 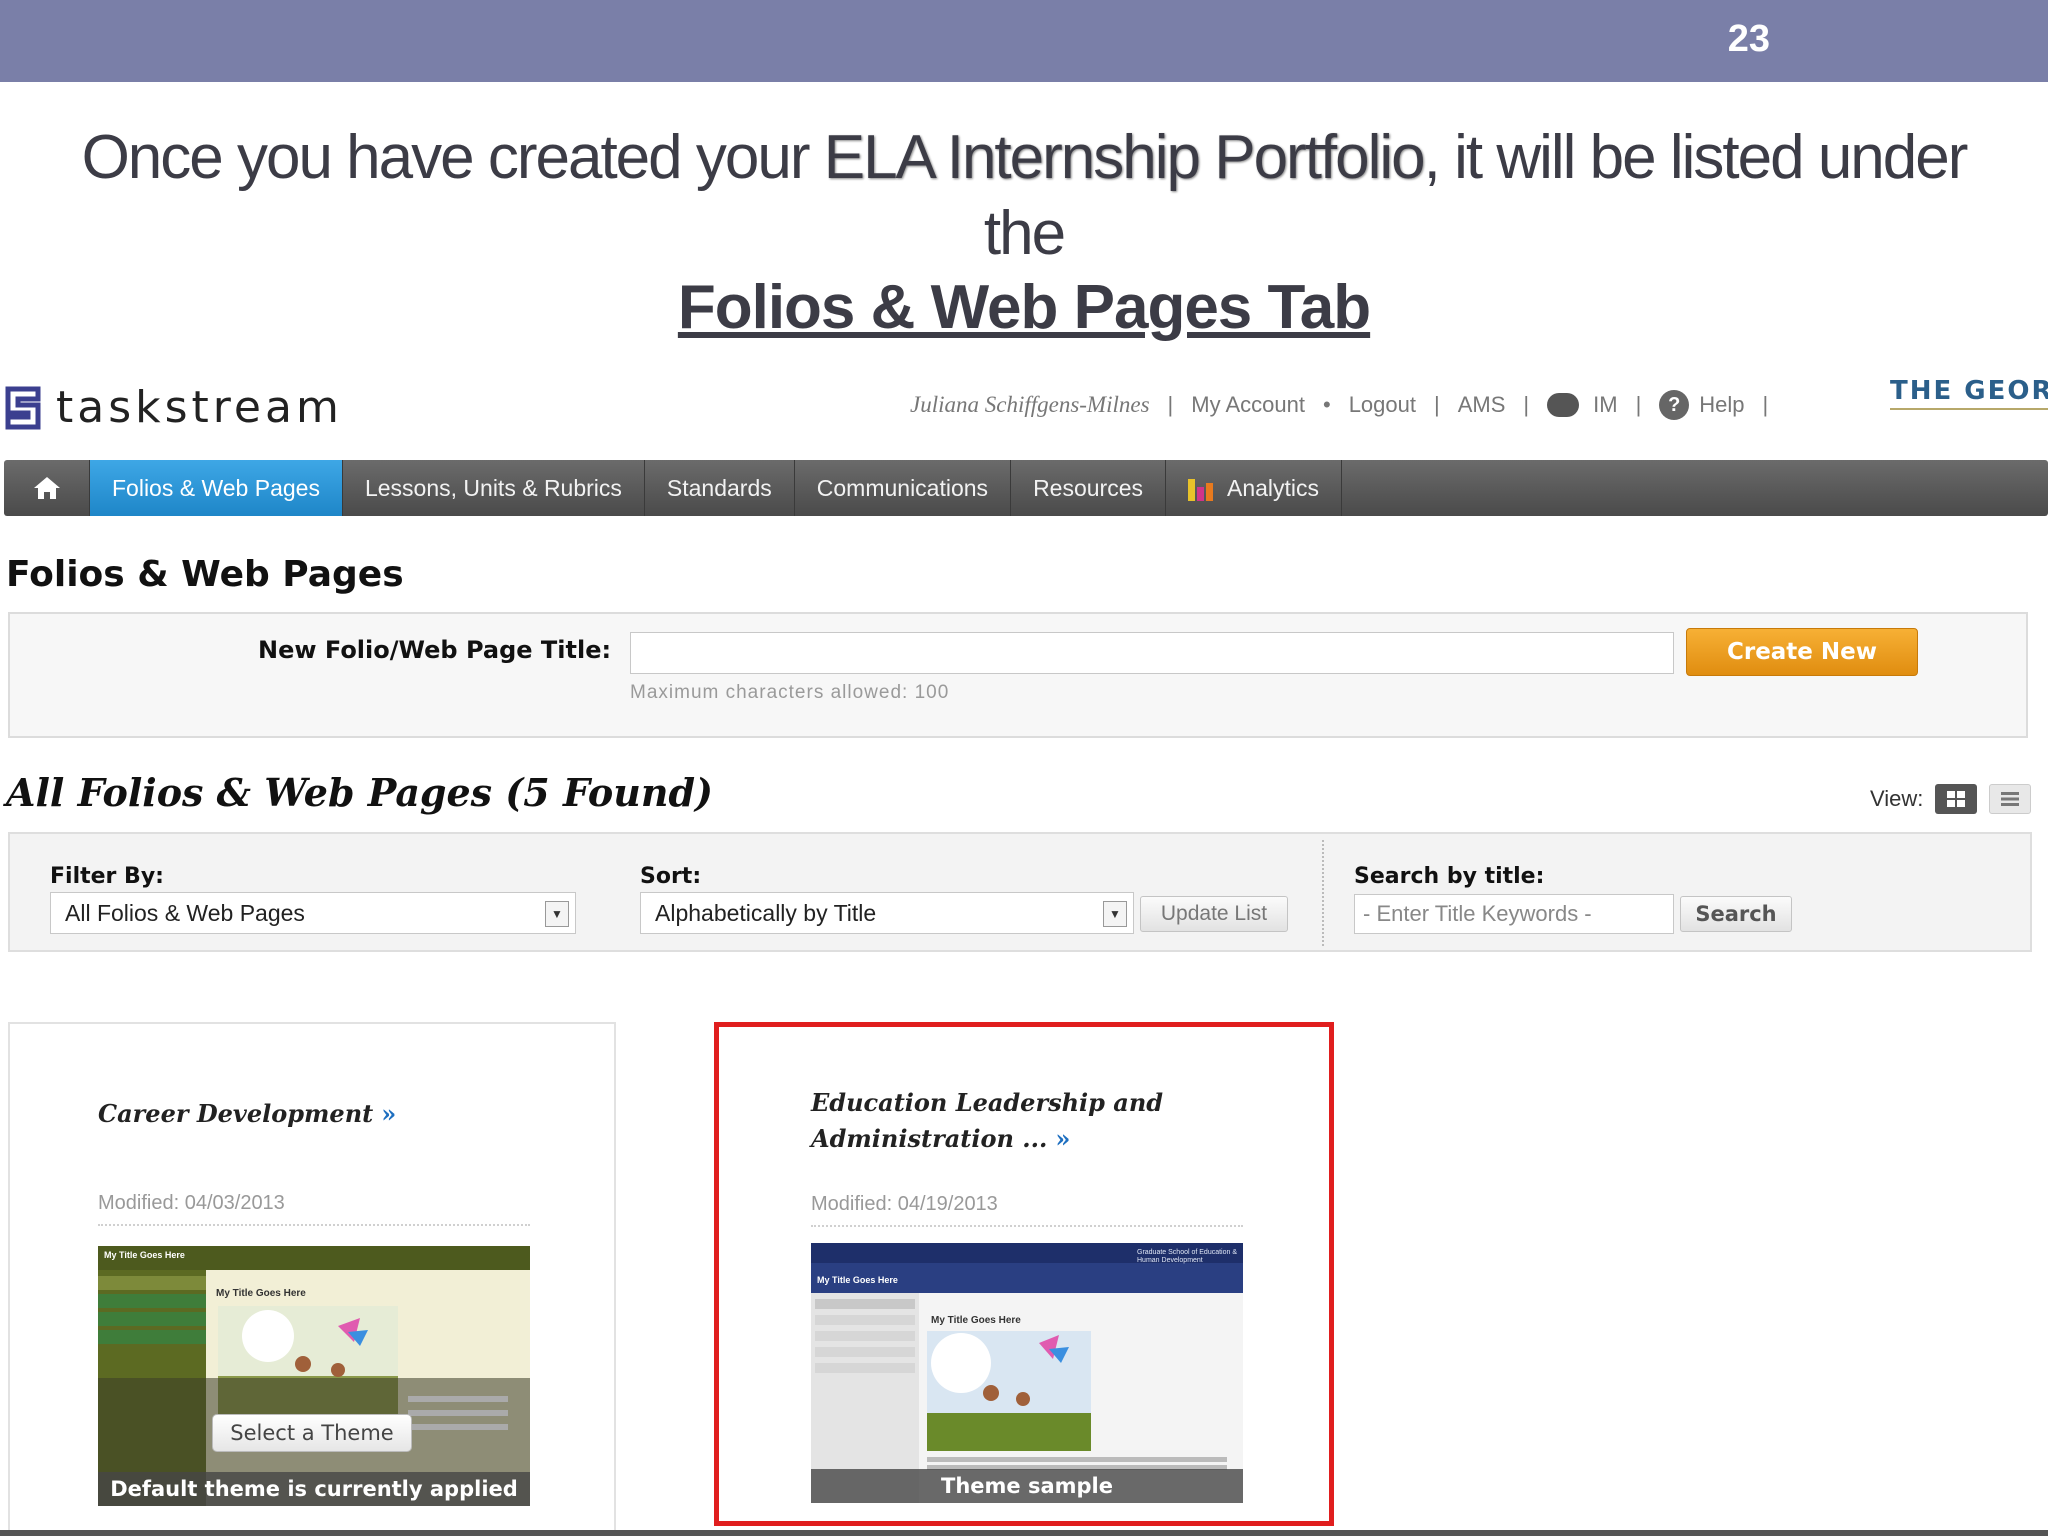 What do you see at coordinates (1721, 405) in the screenshot?
I see `help-link: Help` at bounding box center [1721, 405].